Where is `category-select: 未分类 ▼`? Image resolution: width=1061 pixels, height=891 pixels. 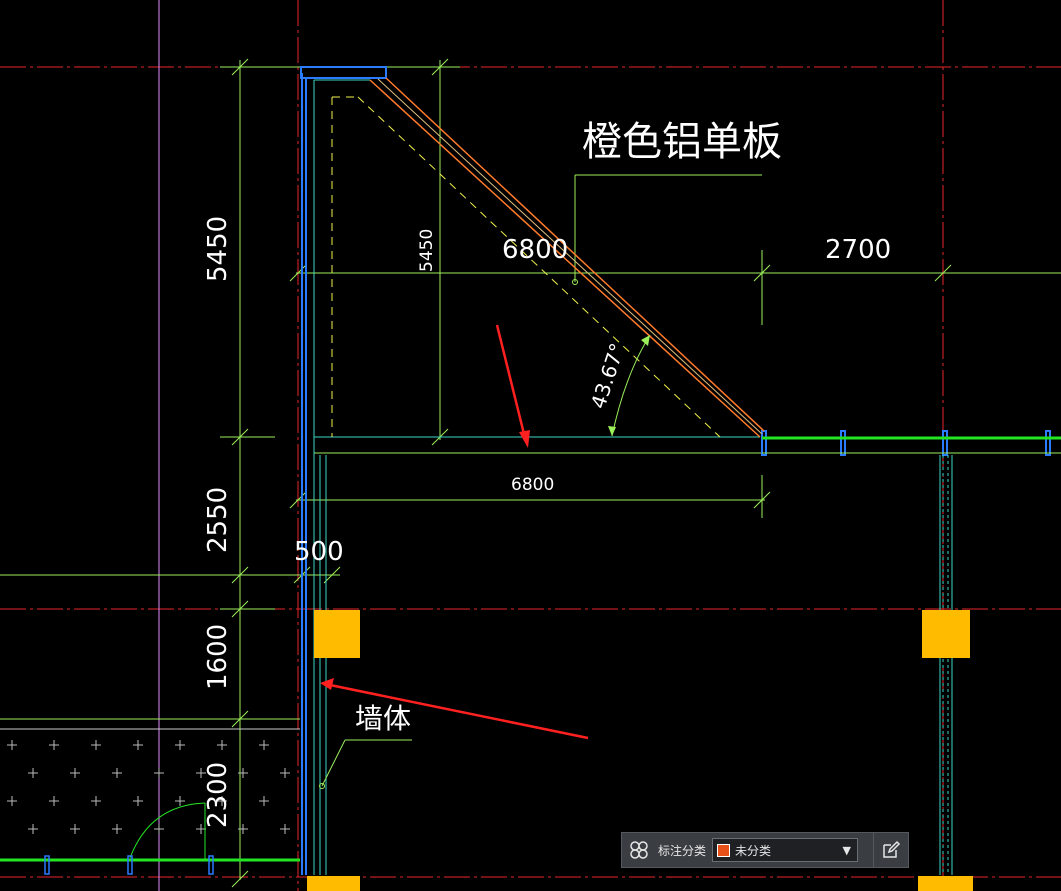 category-select: 未分类 ▼ is located at coordinates (785, 850).